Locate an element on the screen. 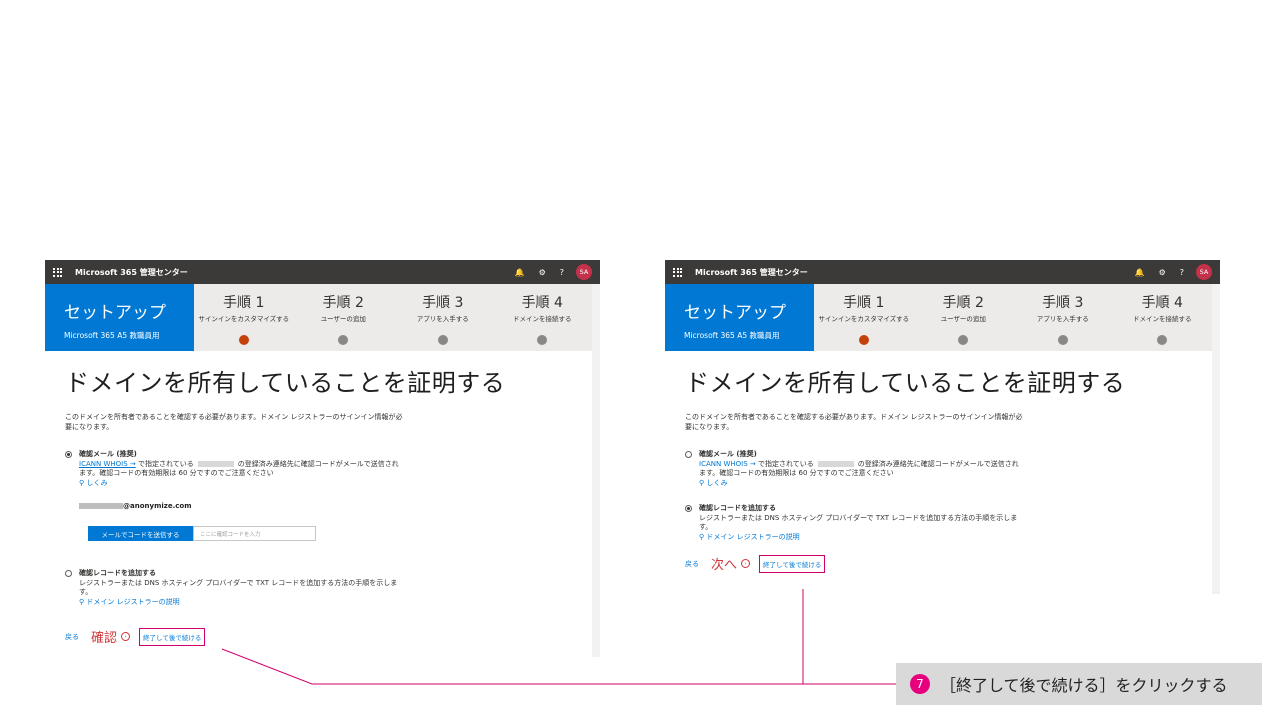  confirm-button: 確認 is located at coordinates (104, 636).